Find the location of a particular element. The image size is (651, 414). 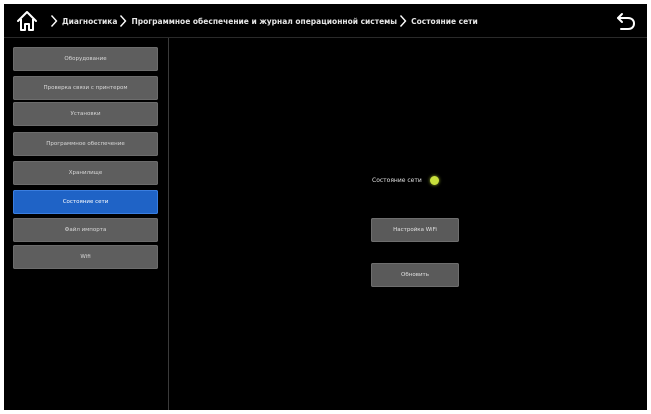

sidebar-item-storage: Хранилище is located at coordinates (85, 173).